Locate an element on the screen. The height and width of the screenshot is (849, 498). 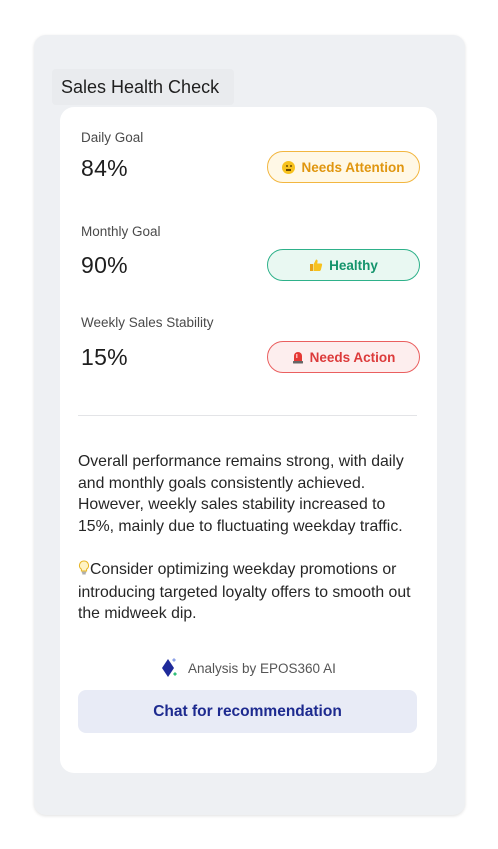
monthly-goal-value: 90% is located at coordinates (104, 265).